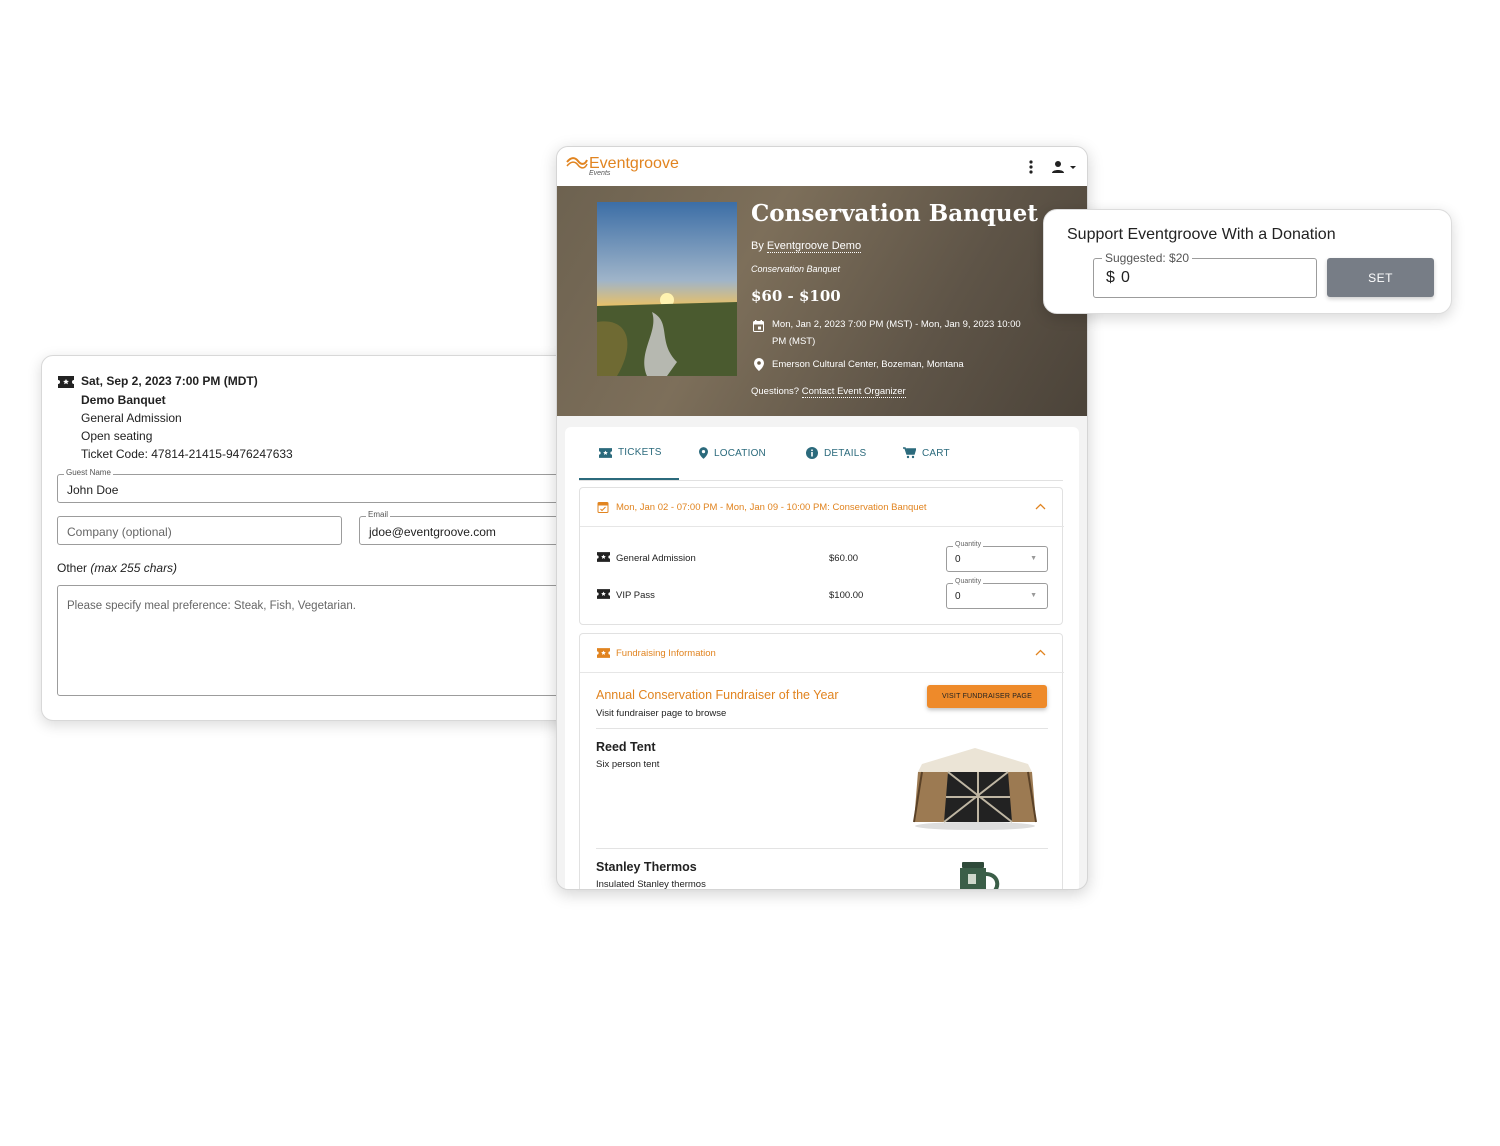 Image resolution: width=1500 pixels, height=1146 pixels. I want to click on questions-prefix: Questions?, so click(775, 391).